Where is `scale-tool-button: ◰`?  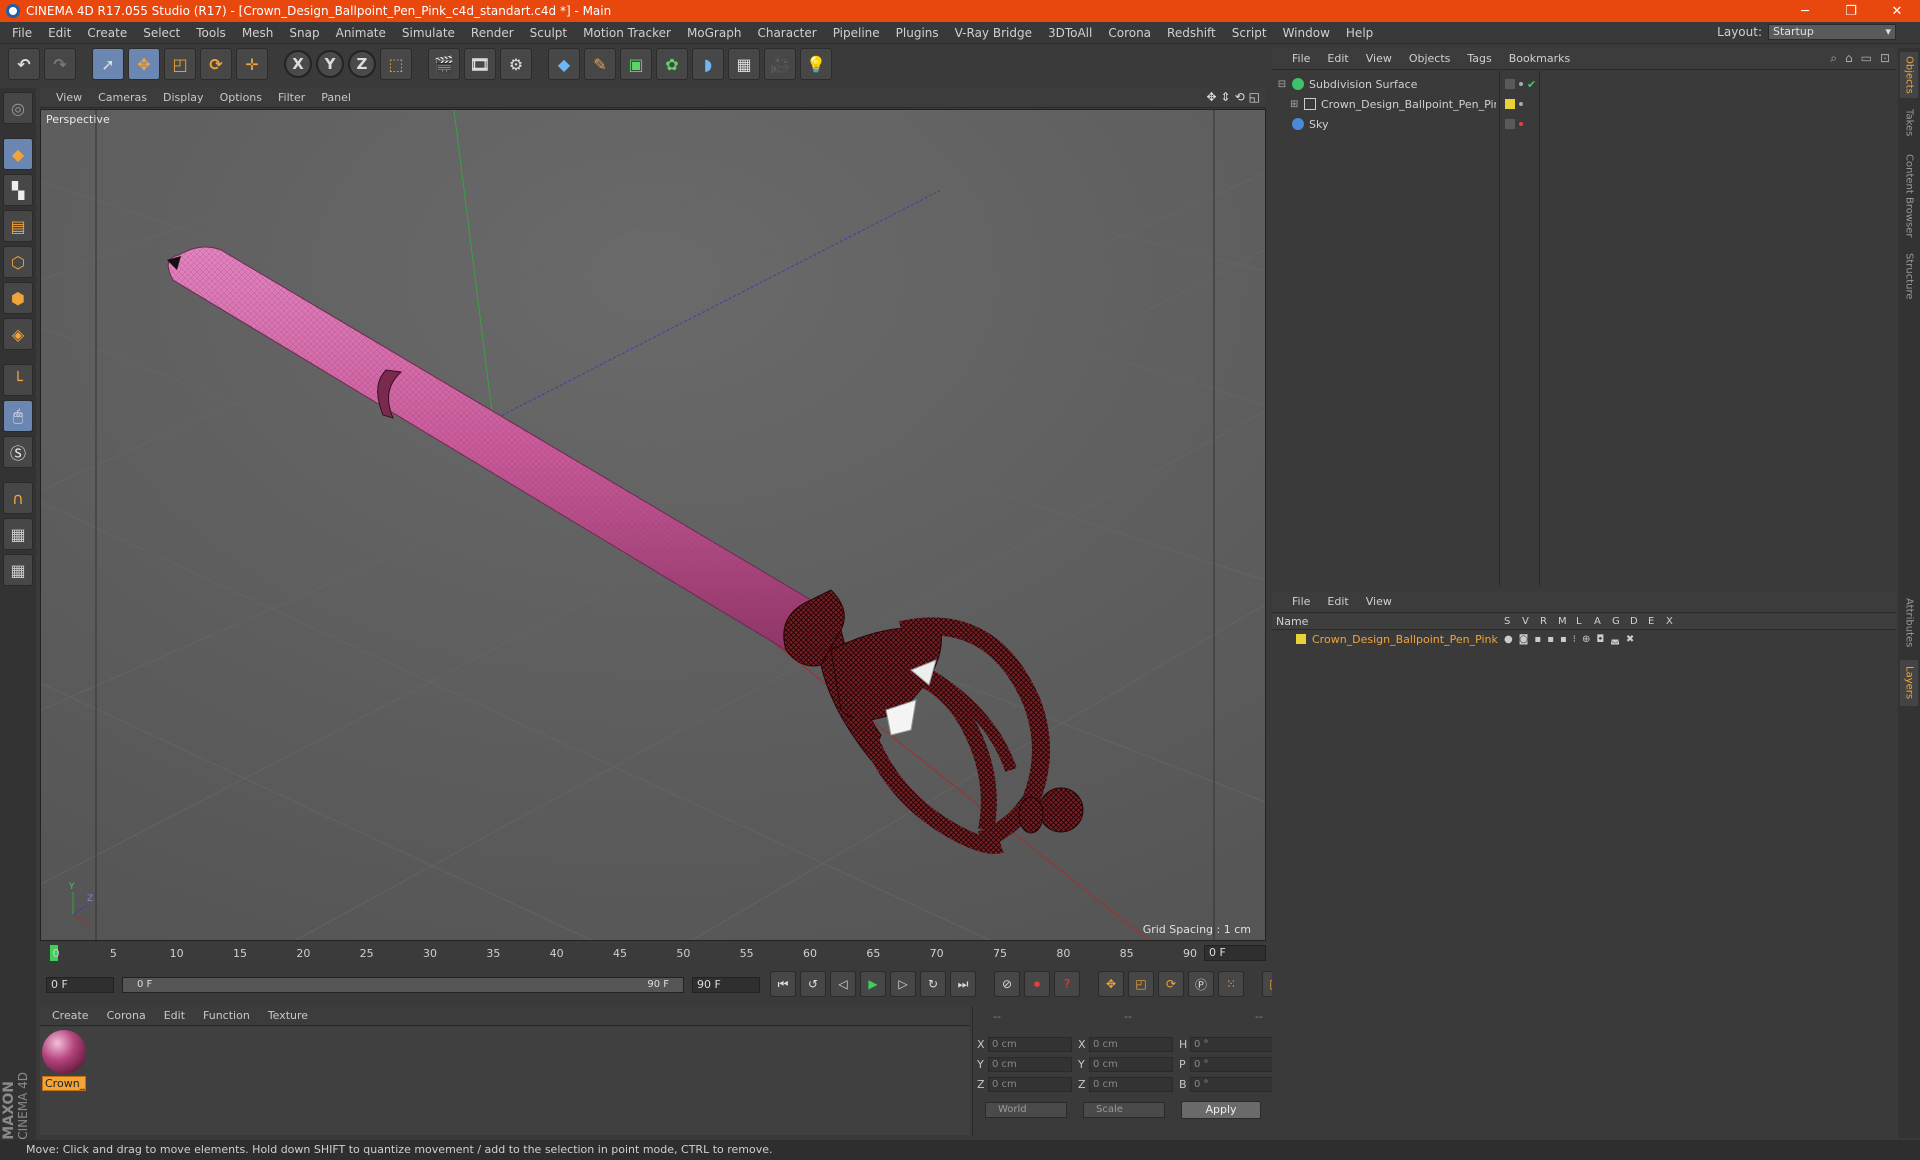 scale-tool-button: ◰ is located at coordinates (180, 64).